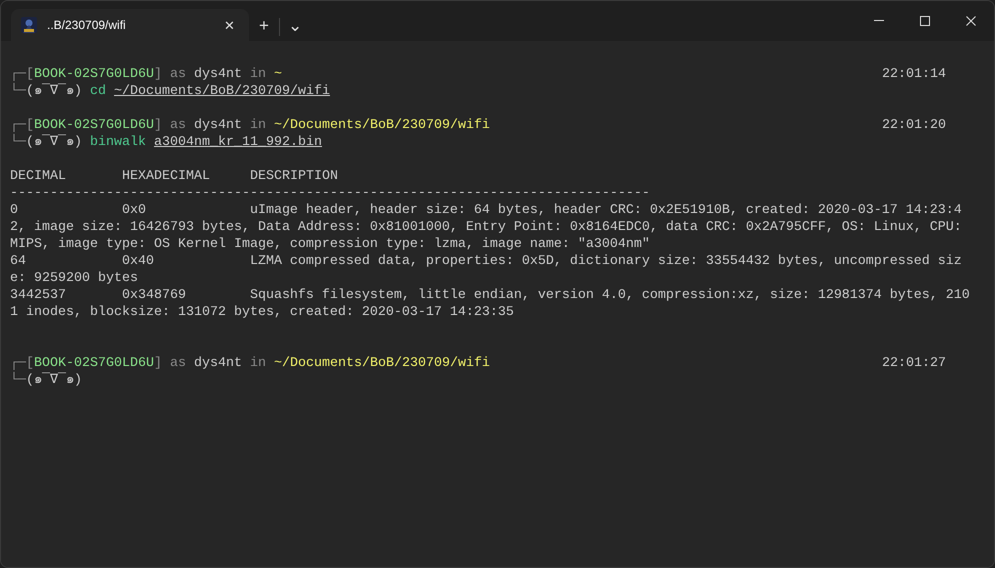  What do you see at coordinates (330, 193) in the screenshot?
I see `dashed-rule: --------------------------------------------------------------------------------` at bounding box center [330, 193].